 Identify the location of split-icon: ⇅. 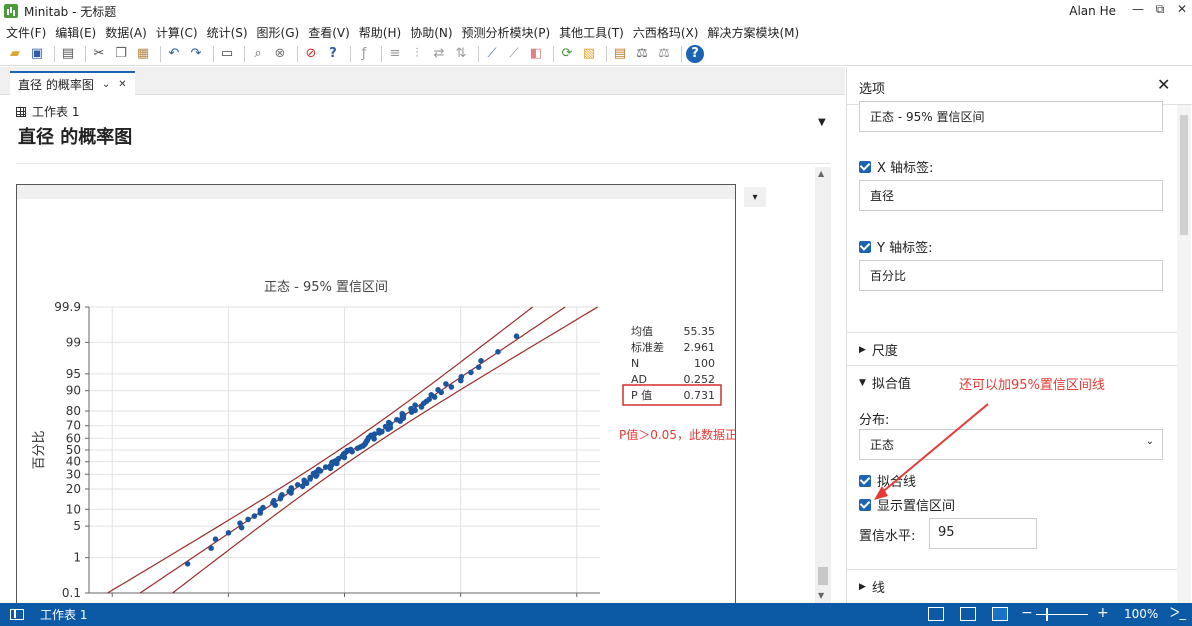
(461, 54).